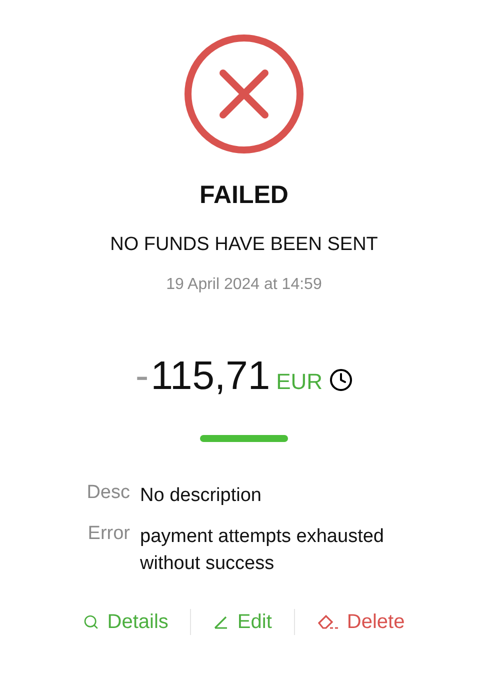  What do you see at coordinates (201, 496) in the screenshot?
I see `field-value: No description` at bounding box center [201, 496].